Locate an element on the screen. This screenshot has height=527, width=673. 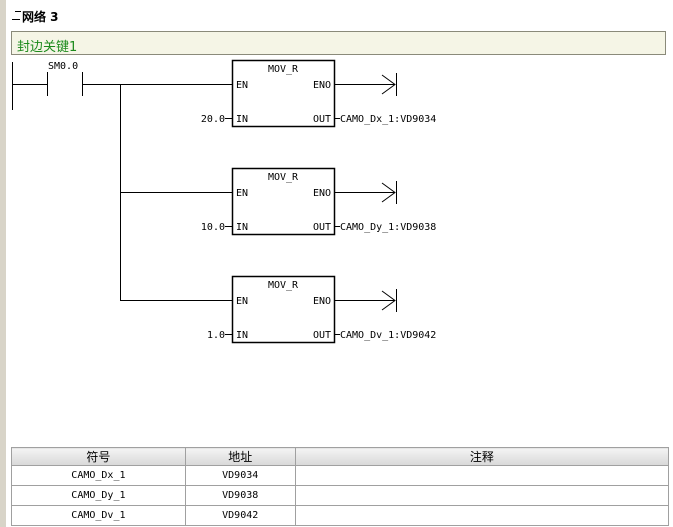
in-operand: 10.0 is located at coordinates (213, 227).